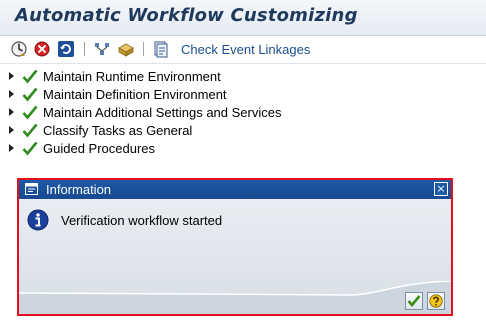 The image size is (486, 325). Describe the element at coordinates (79, 189) in the screenshot. I see `dialog-title: Information` at that location.